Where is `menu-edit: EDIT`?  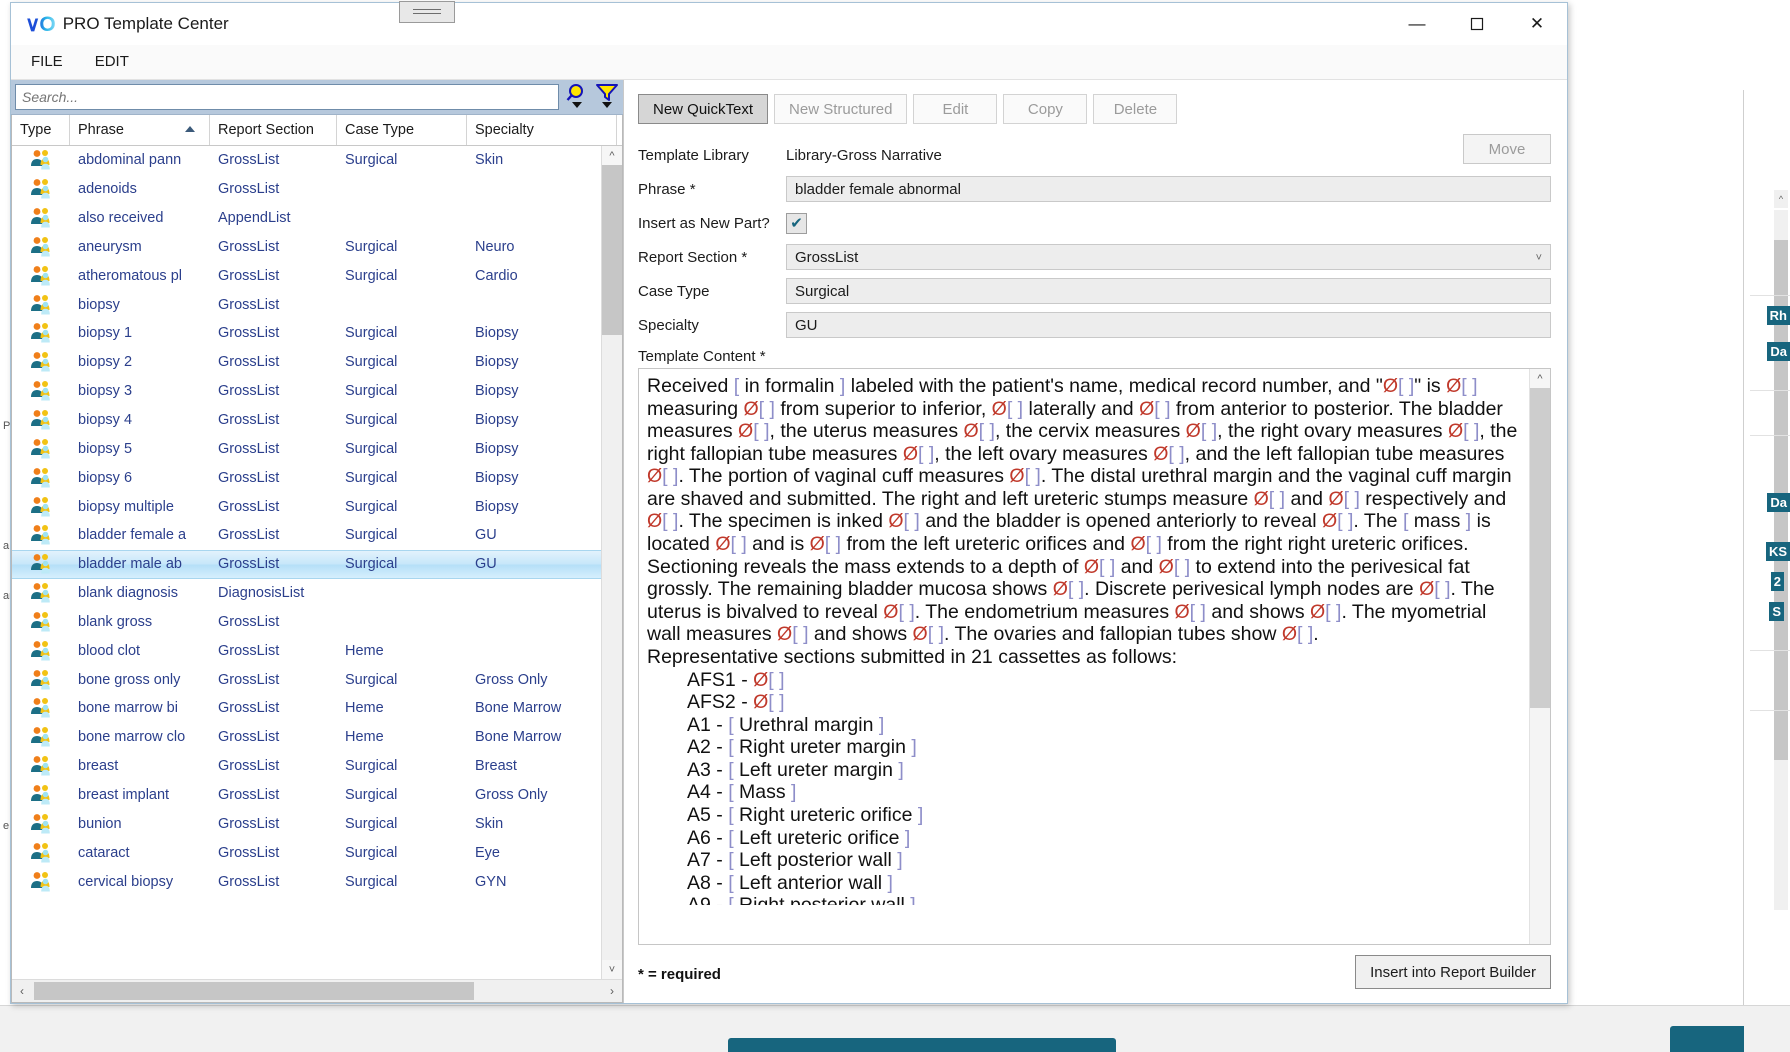 menu-edit: EDIT is located at coordinates (112, 62).